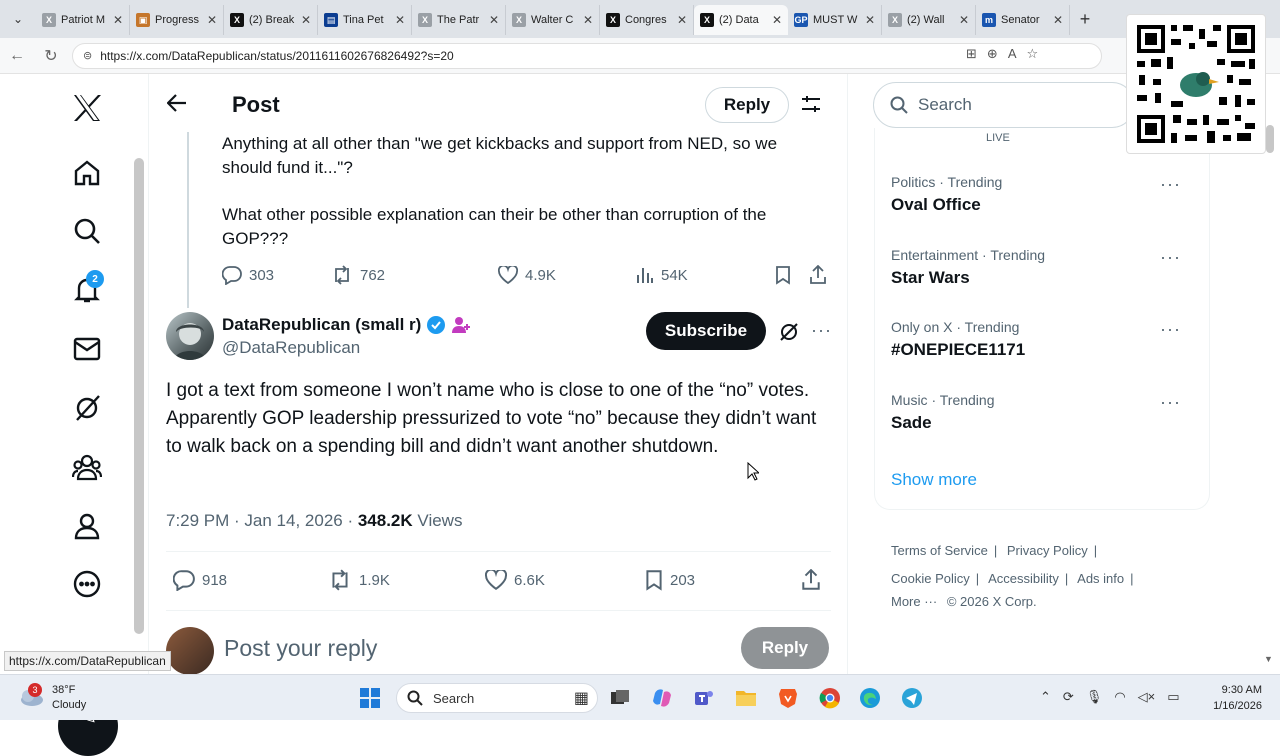  Describe the element at coordinates (359, 580) in the screenshot. I see `repost-action: 1.9K` at that location.